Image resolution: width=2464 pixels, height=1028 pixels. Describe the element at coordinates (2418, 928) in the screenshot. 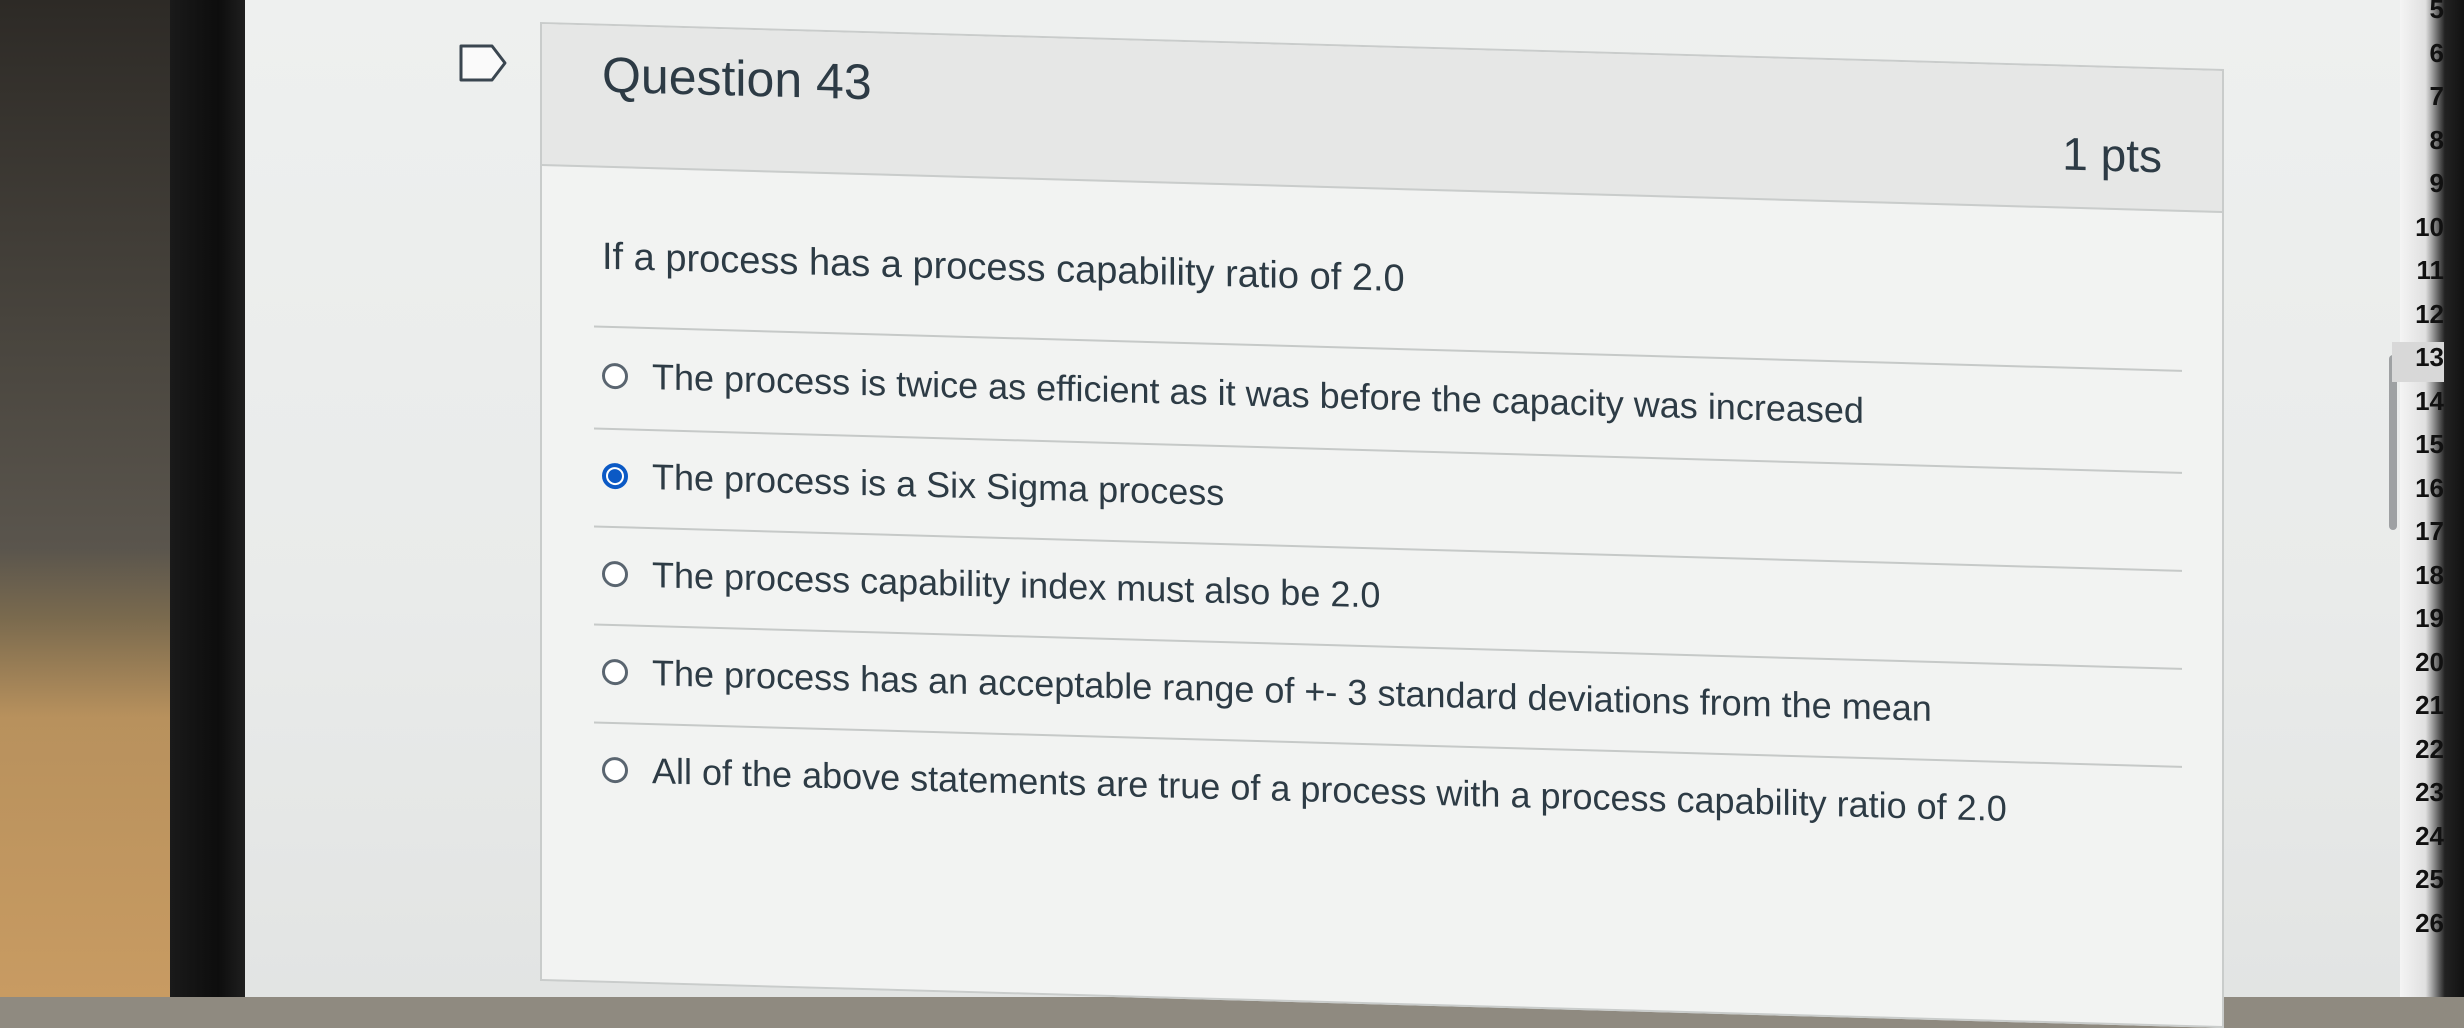

I see `question-nav-item-26: 26` at that location.